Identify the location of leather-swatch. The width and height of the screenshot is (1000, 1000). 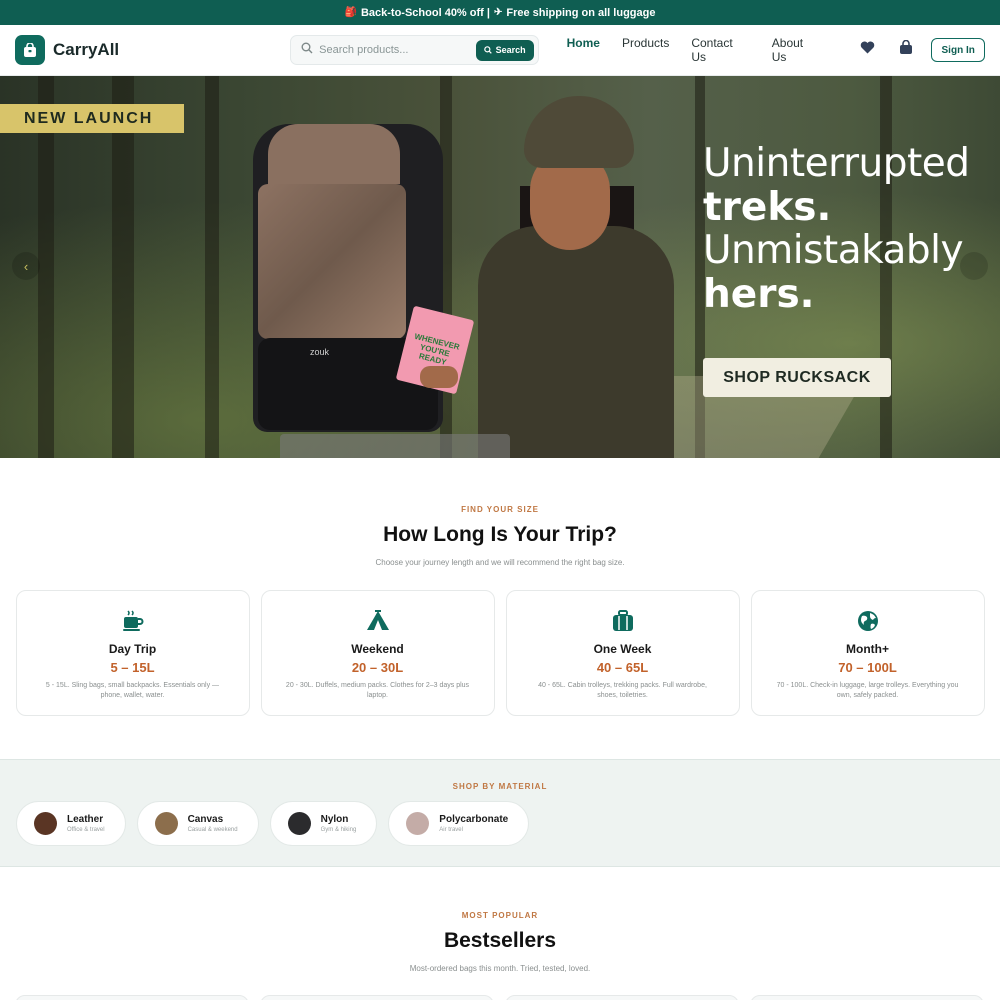
(45, 823).